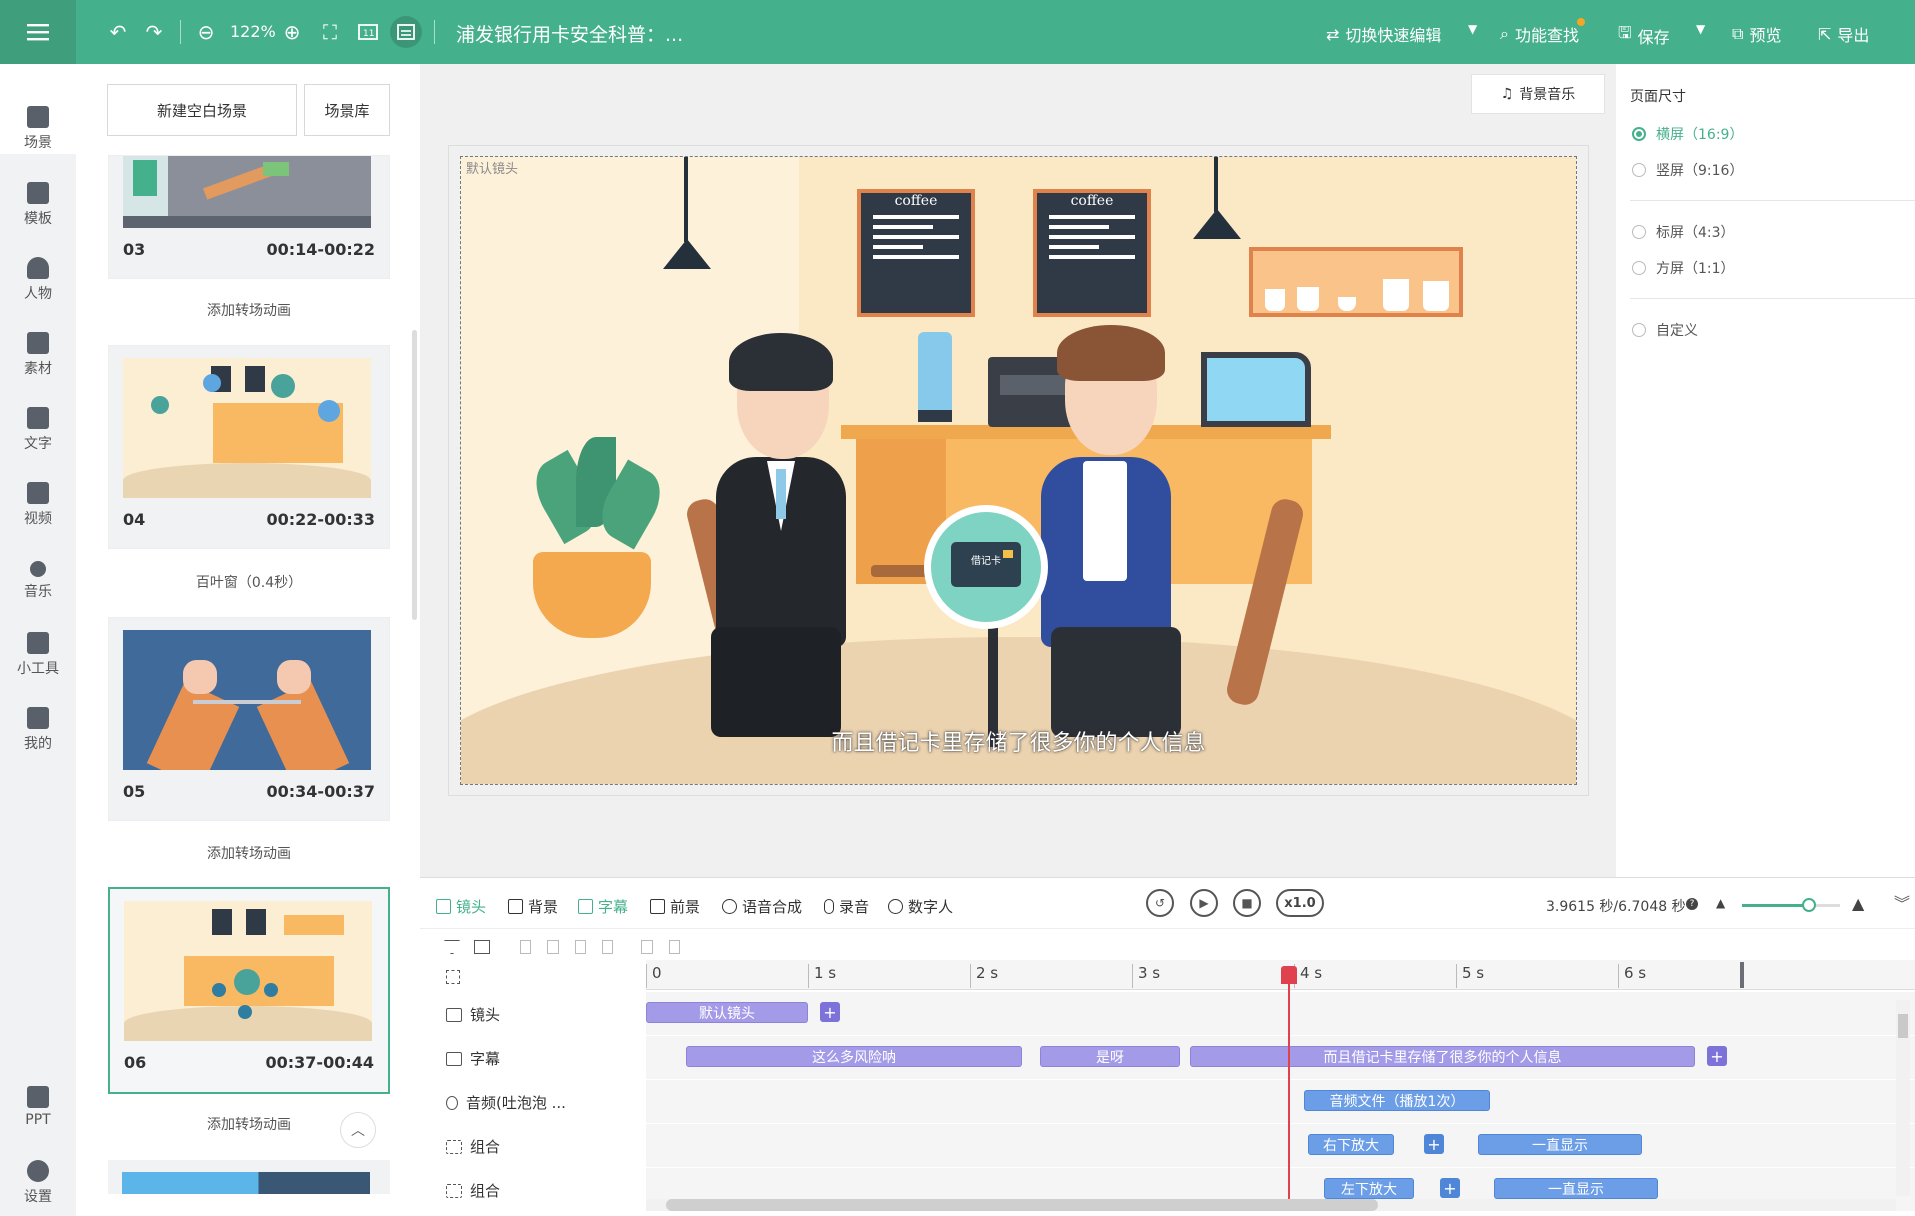 The image size is (1915, 1216). I want to click on clip-group1-zoom: 右下放大, so click(1351, 1144).